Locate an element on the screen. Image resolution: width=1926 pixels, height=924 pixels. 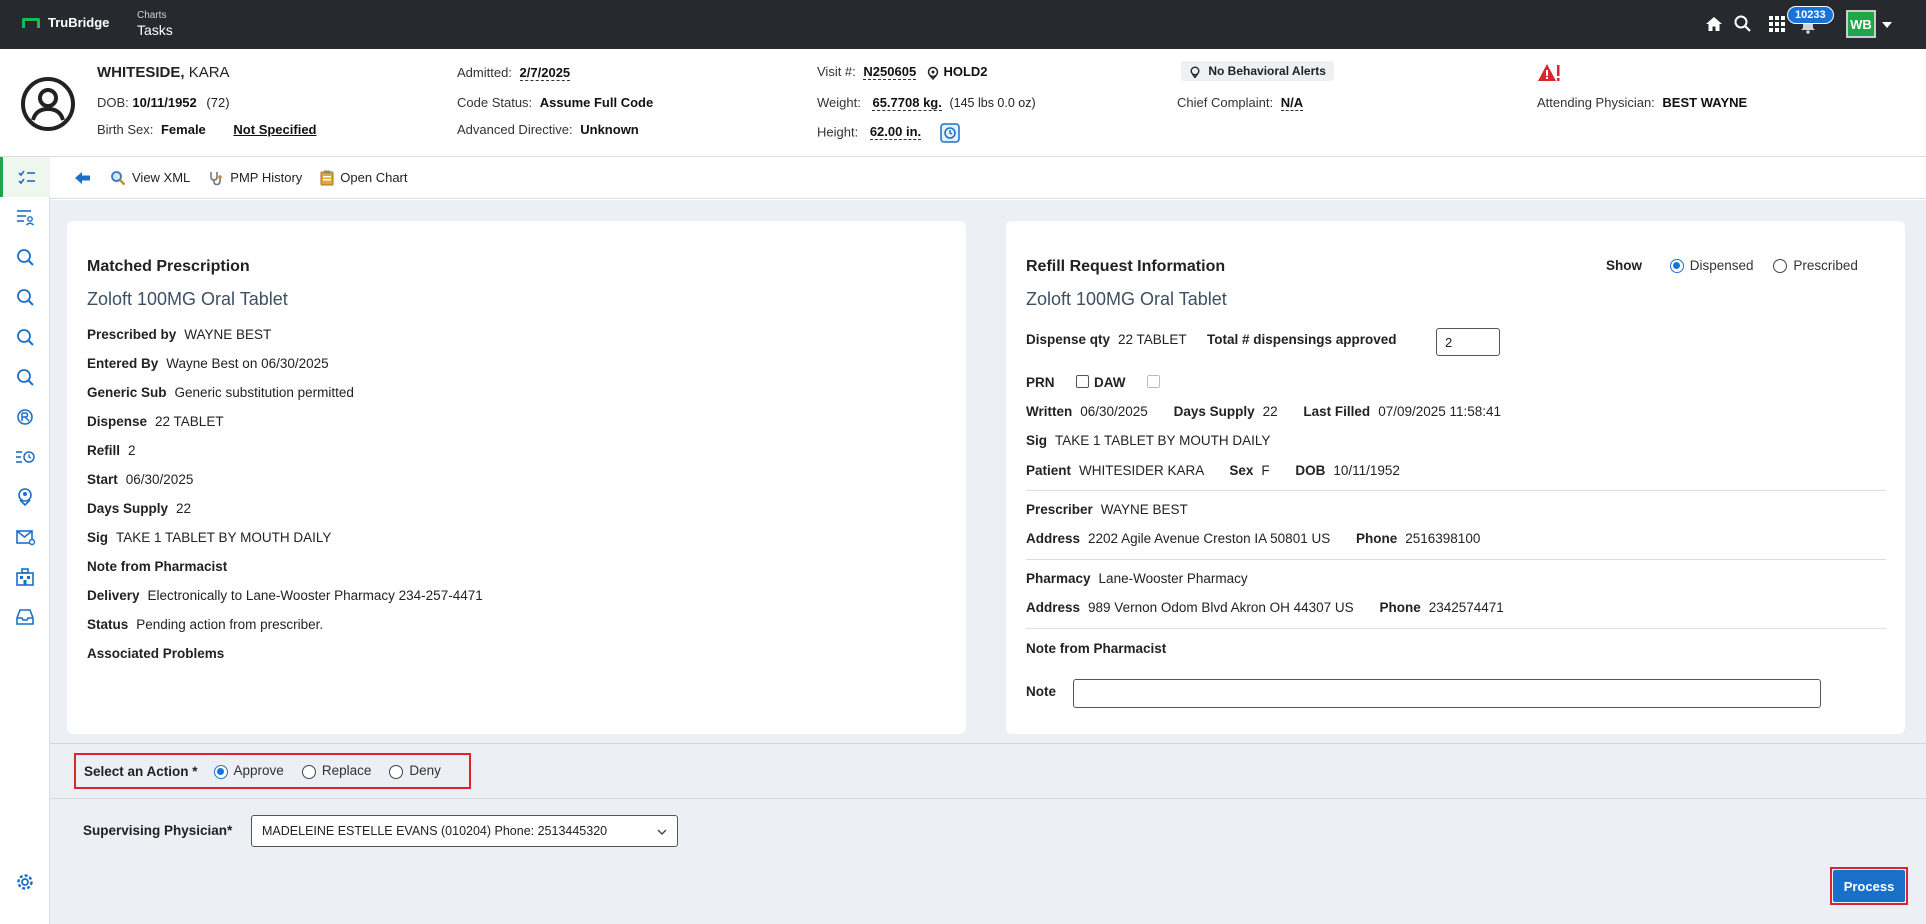
allergy-alert-icon is located at coordinates (1549, 73).